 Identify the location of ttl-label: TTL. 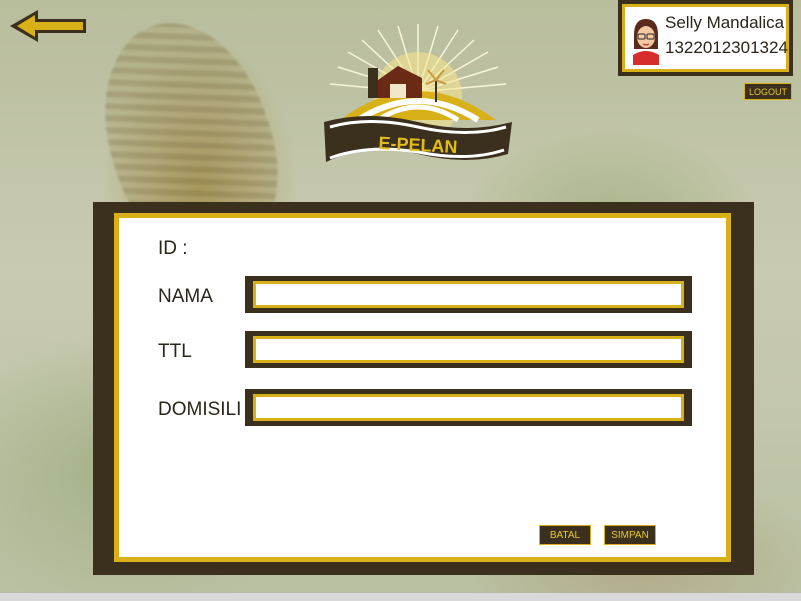
(175, 351).